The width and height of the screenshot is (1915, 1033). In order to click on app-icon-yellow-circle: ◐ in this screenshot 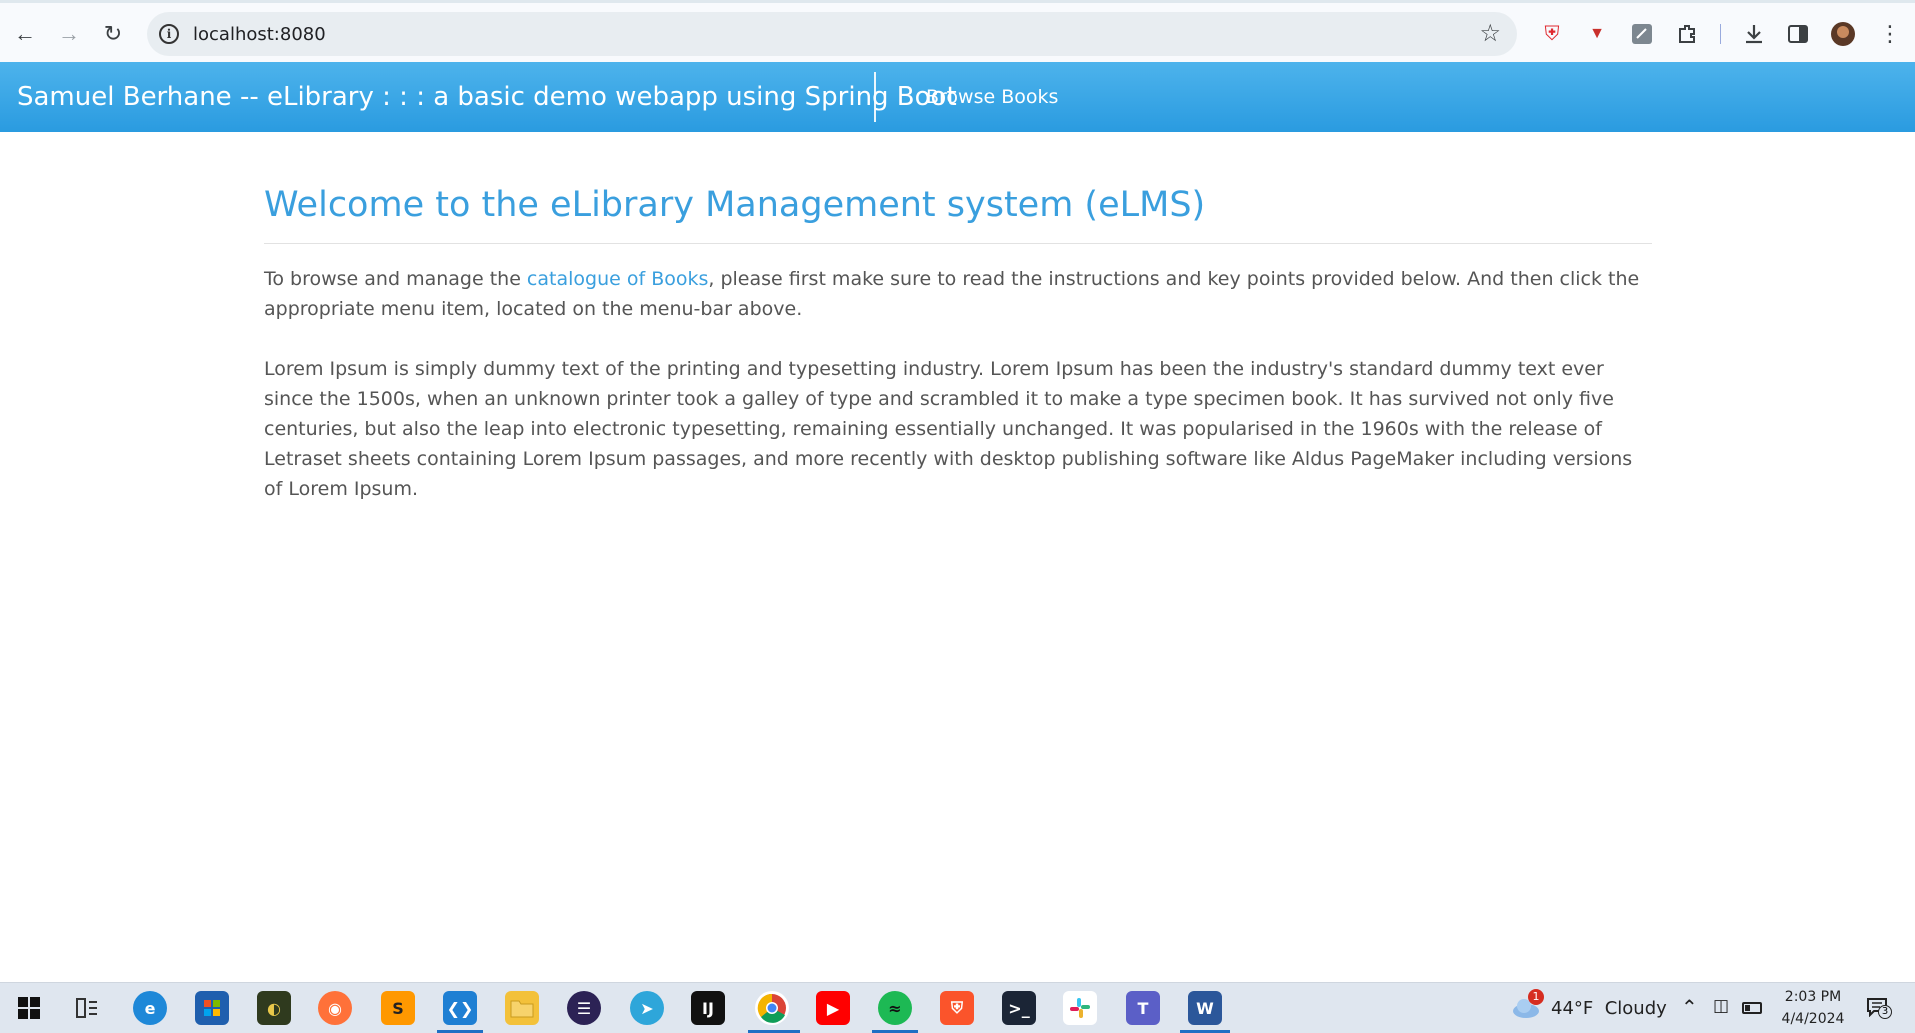, I will do `click(274, 1008)`.